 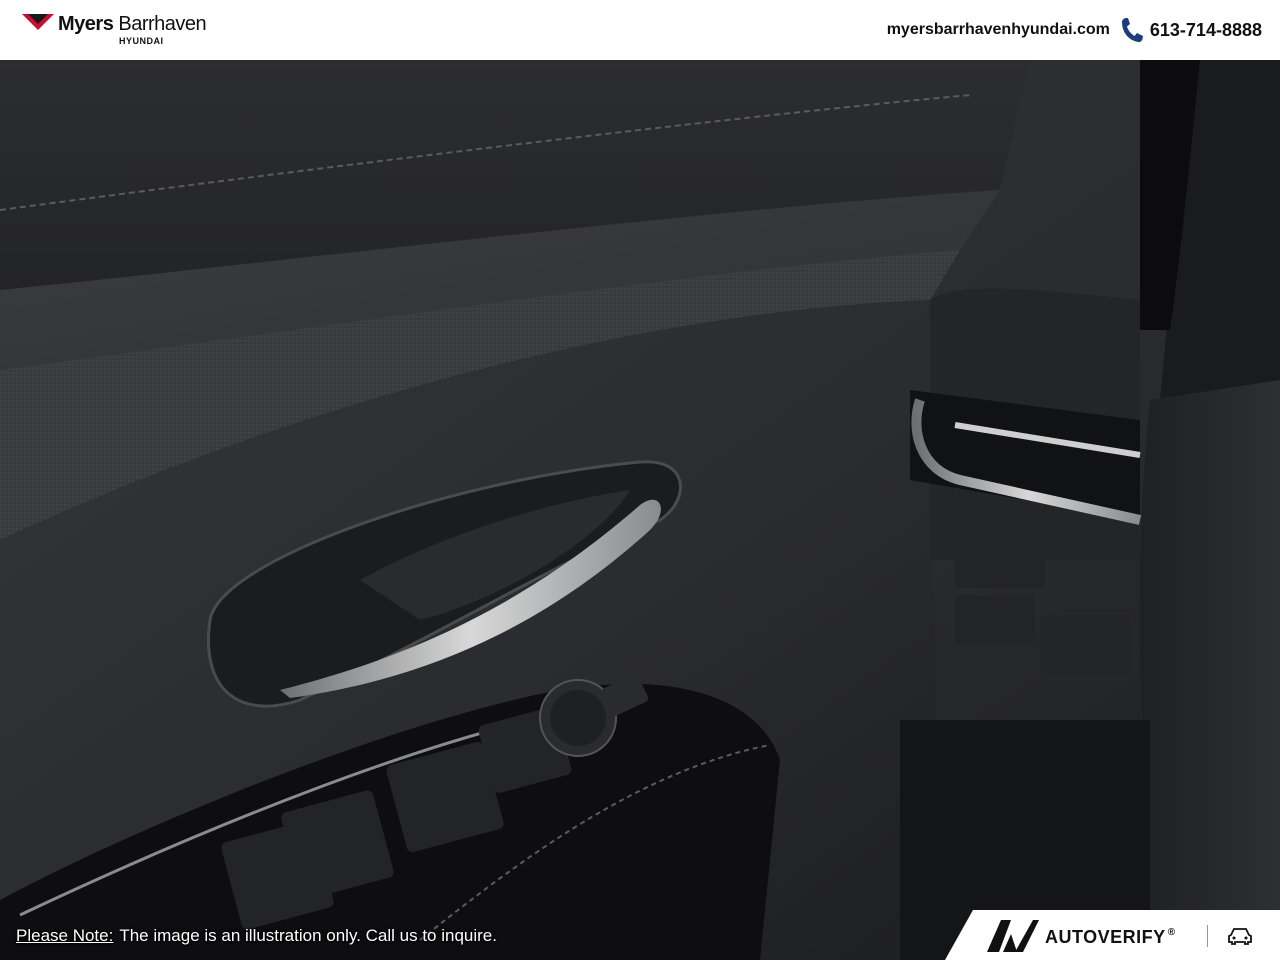 I want to click on autoverify-brand: AUTOVERIFY, so click(x=1105, y=937).